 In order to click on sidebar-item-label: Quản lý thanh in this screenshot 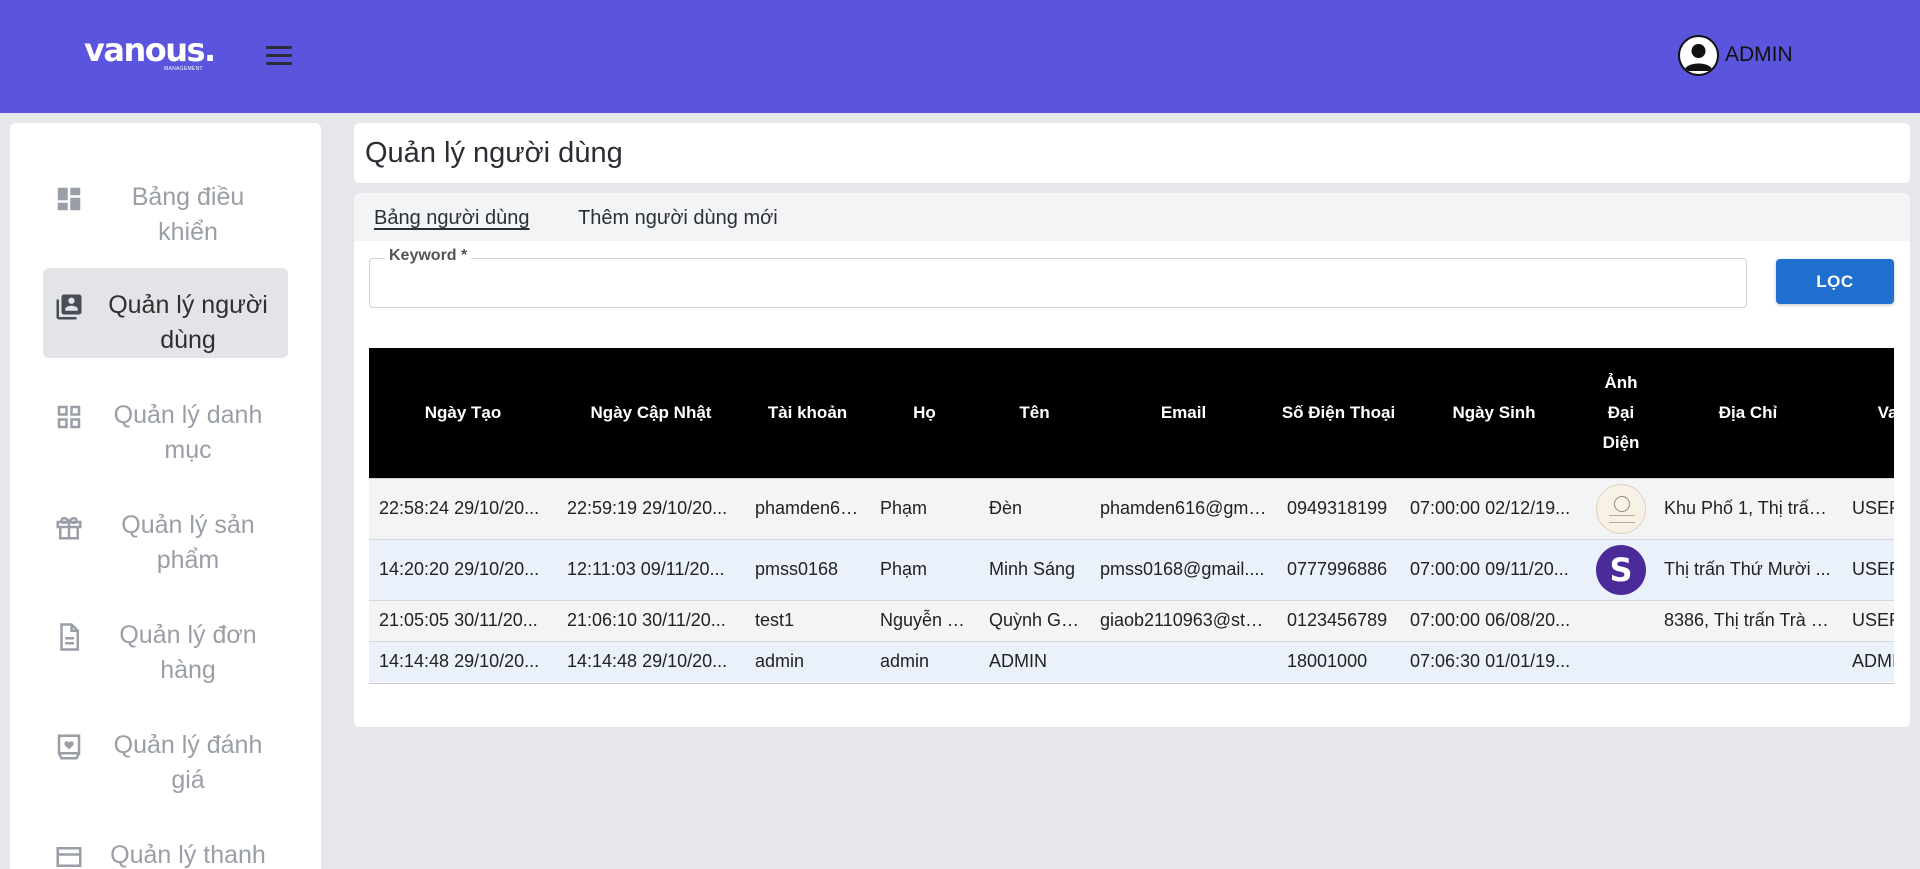, I will do `click(188, 855)`.